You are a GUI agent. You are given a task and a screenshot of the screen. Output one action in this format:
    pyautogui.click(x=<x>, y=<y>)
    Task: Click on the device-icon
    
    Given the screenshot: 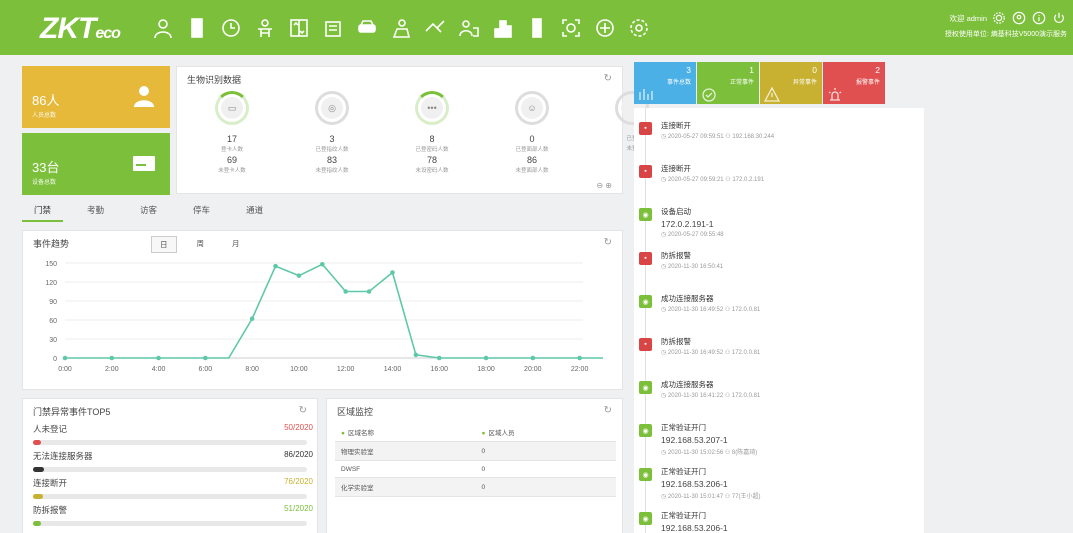 What is the action you would take?
    pyautogui.click(x=537, y=28)
    